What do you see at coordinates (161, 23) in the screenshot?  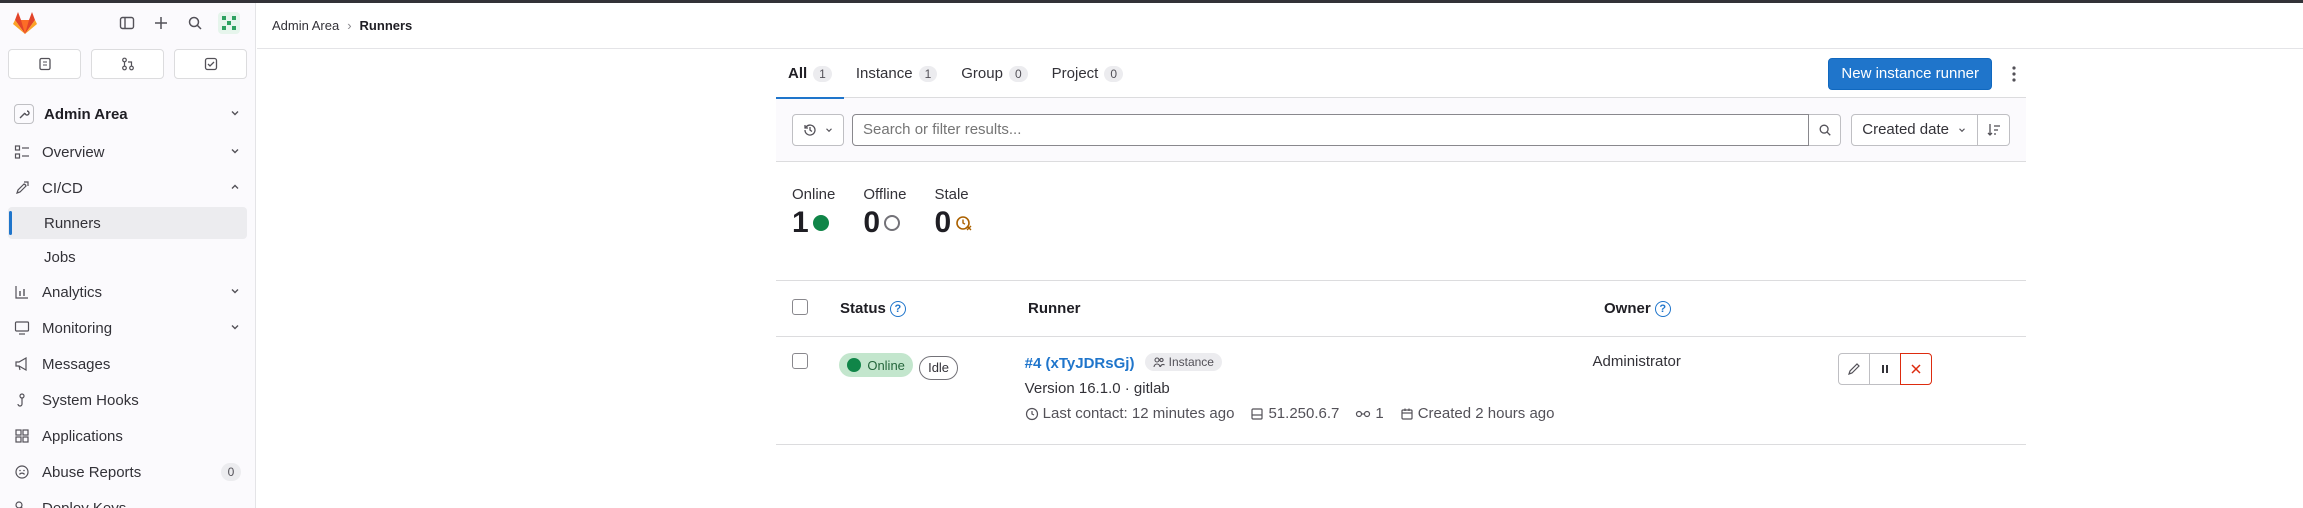 I see `plus-icon` at bounding box center [161, 23].